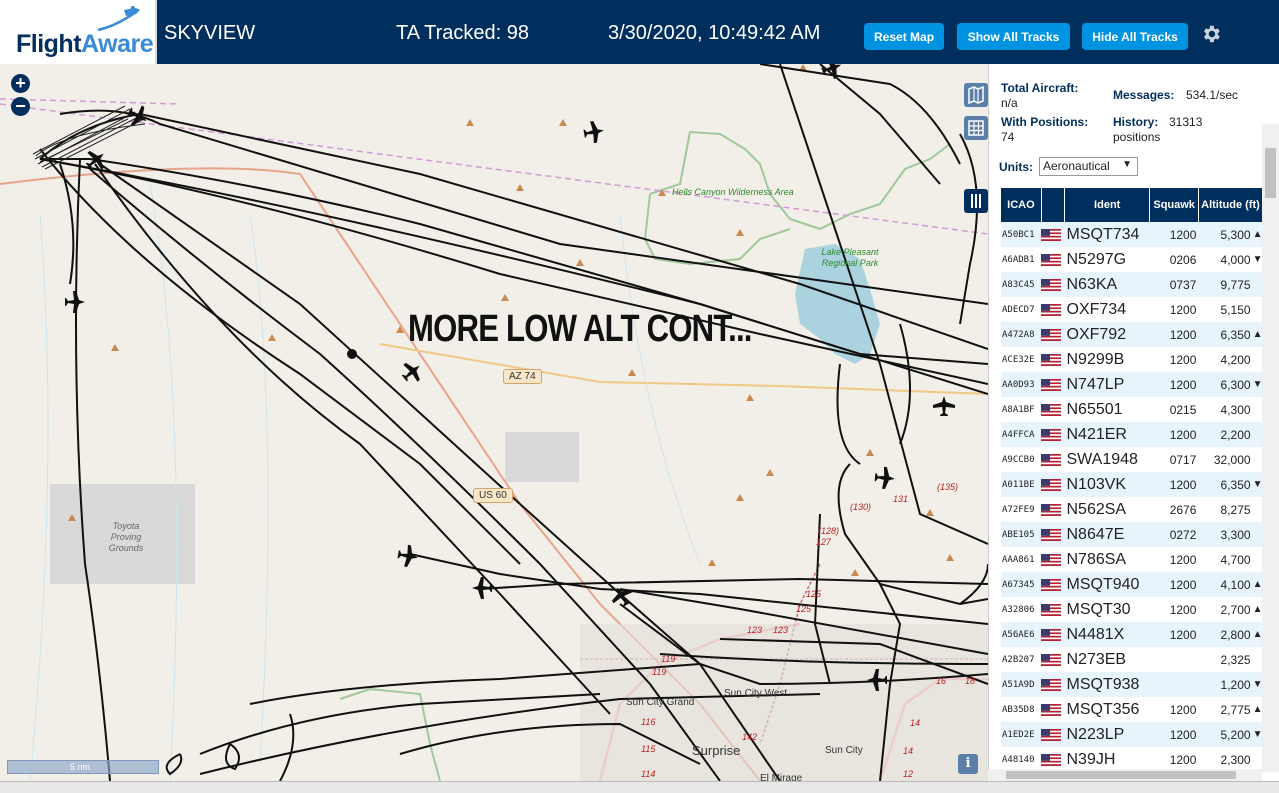 The height and width of the screenshot is (793, 1279). I want to click on table-row: AAA861 N786SA 1200 4,700, so click(1132, 559).